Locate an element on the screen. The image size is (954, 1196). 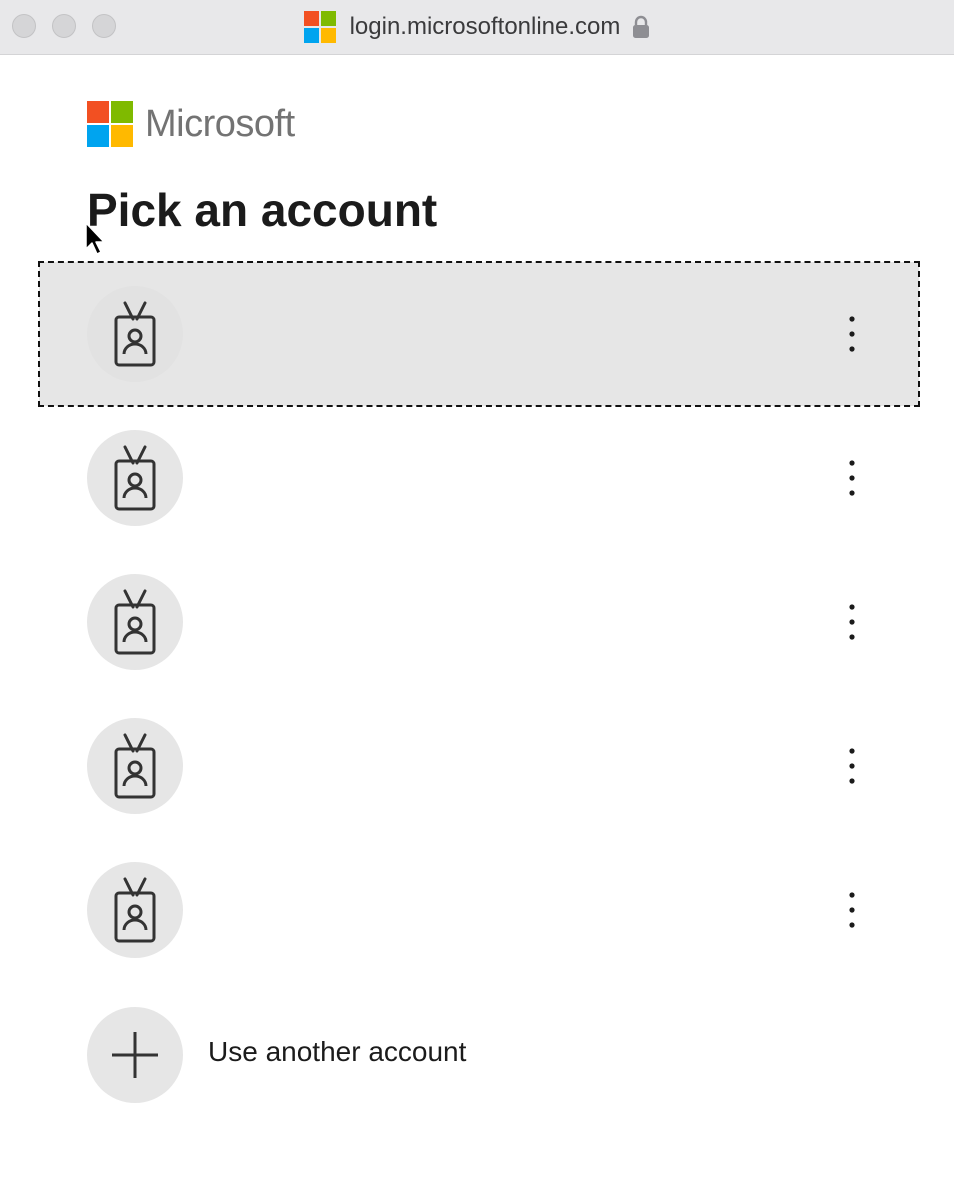
microsoft-logo-icon is located at coordinates (110, 124).